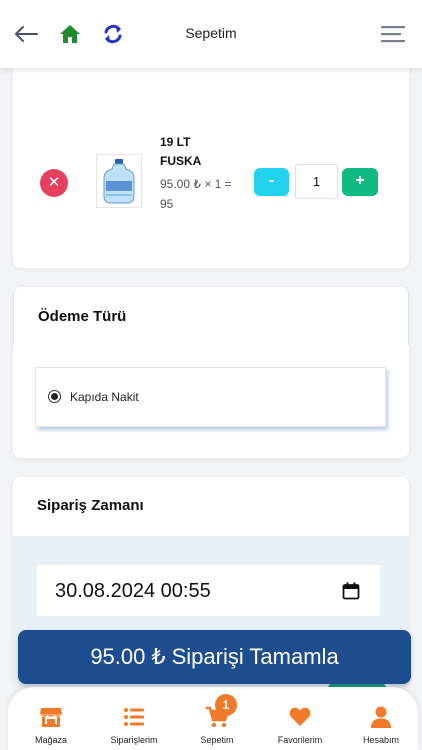 The width and height of the screenshot is (422, 750). What do you see at coordinates (217, 740) in the screenshot?
I see `nav-label-cart: Sepetim` at bounding box center [217, 740].